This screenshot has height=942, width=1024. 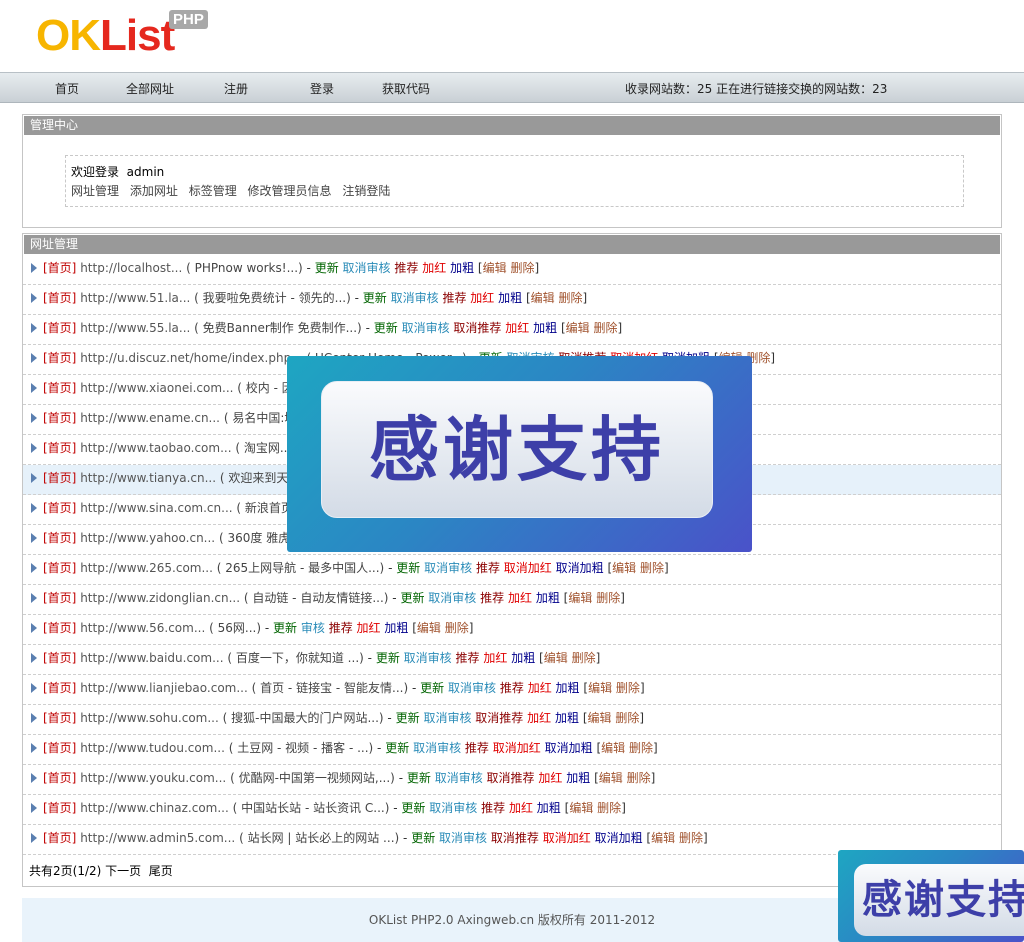 I want to click on nav-login: 登录, so click(x=322, y=88).